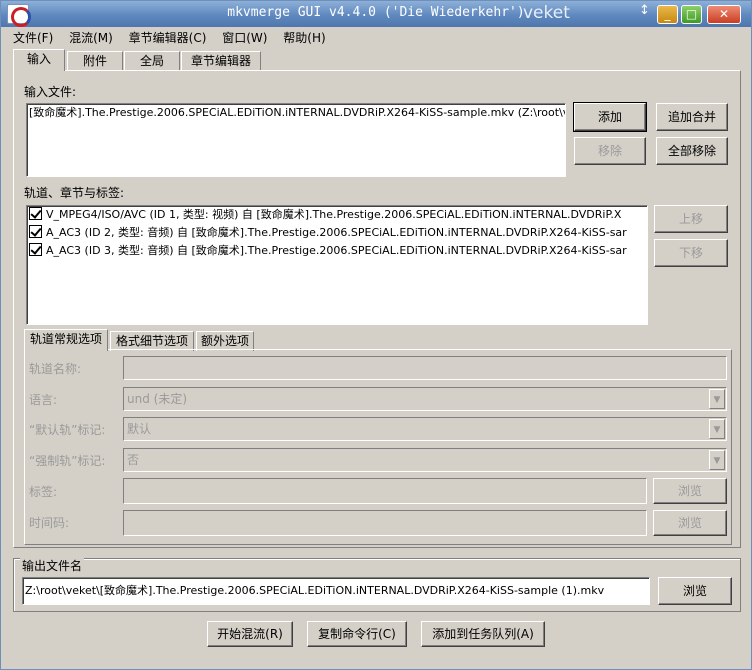 The width and height of the screenshot is (752, 670). Describe the element at coordinates (695, 591) in the screenshot. I see `output-browse-button: 浏览` at that location.